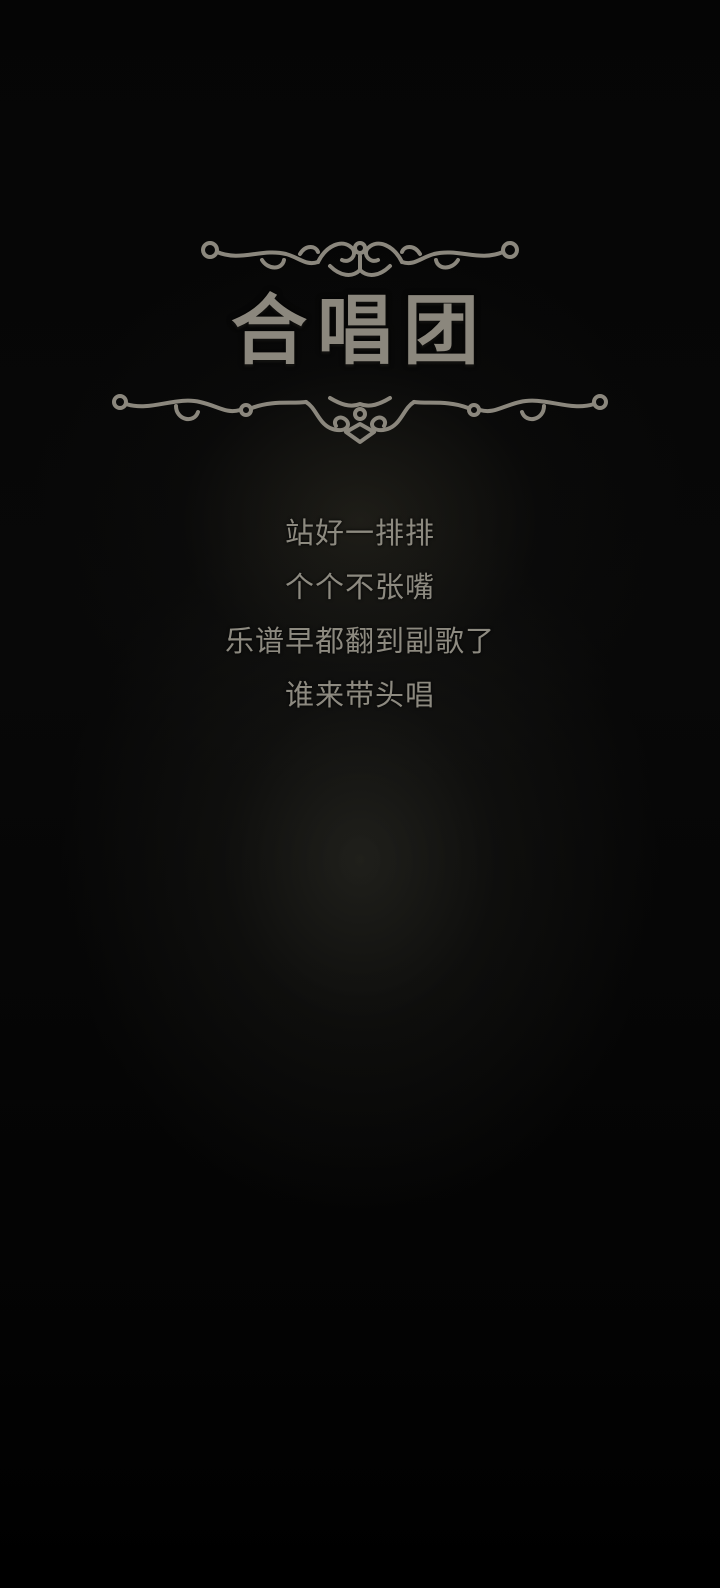 Image resolution: width=720 pixels, height=1588 pixels. Describe the element at coordinates (359, 587) in the screenshot. I see `lyric-line-2: 个个不张嘴` at that location.